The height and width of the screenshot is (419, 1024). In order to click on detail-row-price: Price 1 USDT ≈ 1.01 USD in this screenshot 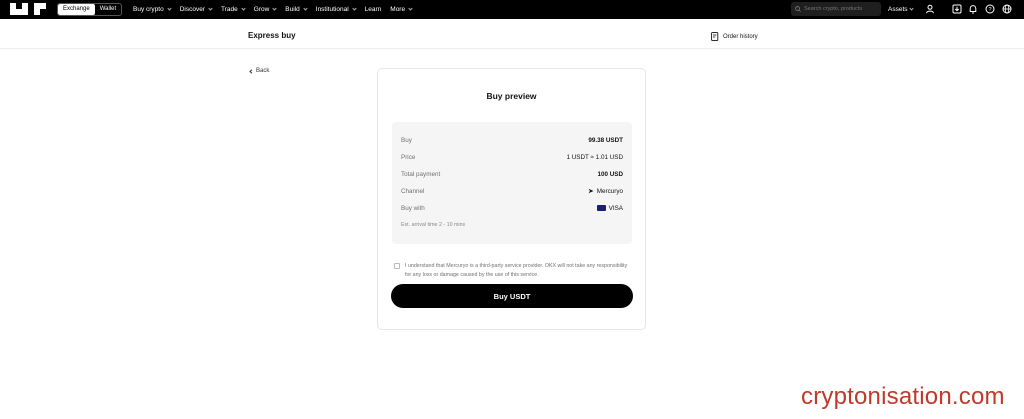, I will do `click(512, 157)`.